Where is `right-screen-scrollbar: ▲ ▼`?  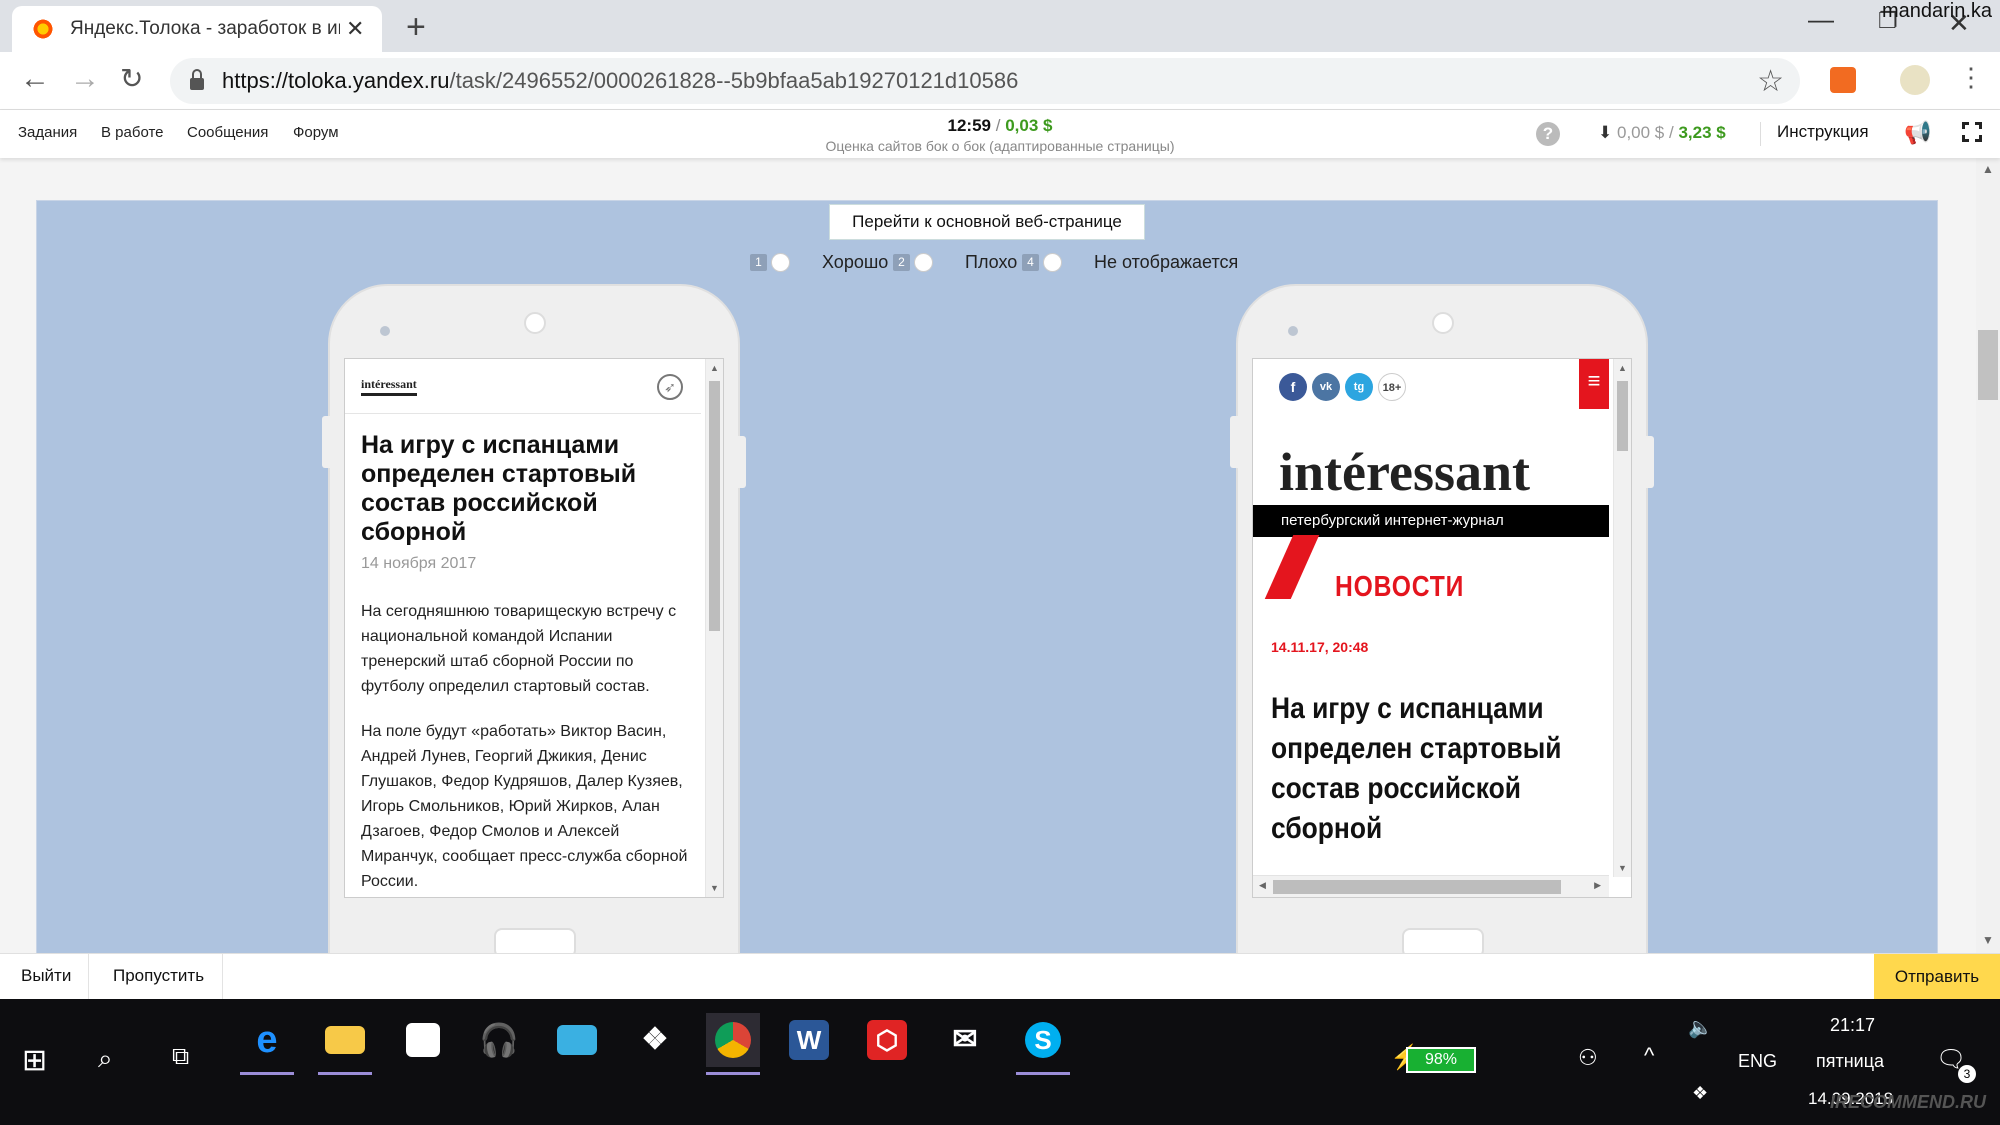 right-screen-scrollbar: ▲ ▼ is located at coordinates (1622, 618).